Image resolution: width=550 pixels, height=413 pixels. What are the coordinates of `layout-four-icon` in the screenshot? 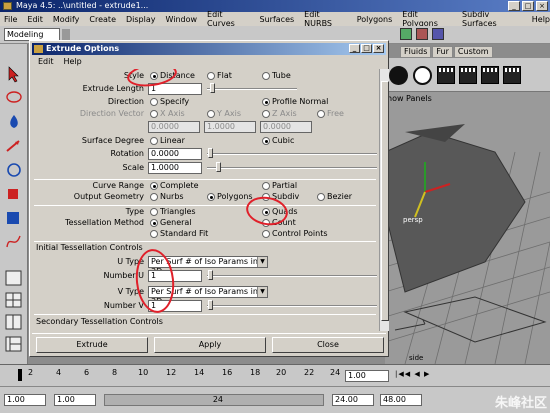 It's located at (14, 300).